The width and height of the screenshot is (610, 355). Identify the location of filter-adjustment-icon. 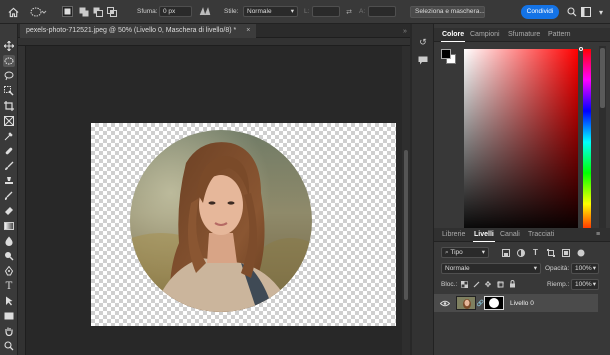
(520, 252).